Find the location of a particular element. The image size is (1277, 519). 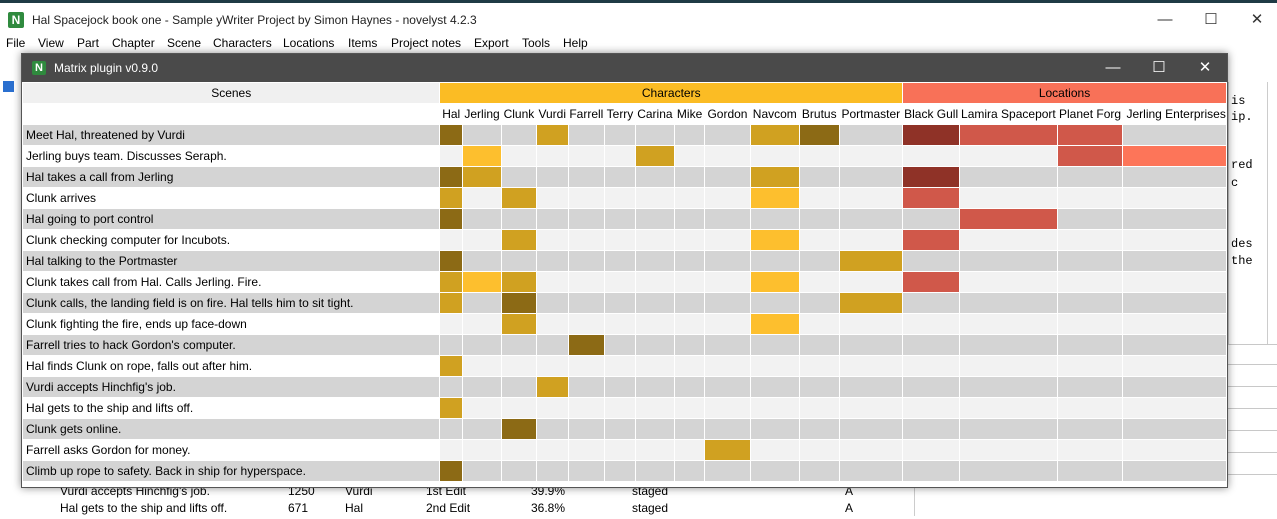

menu-project-notes: Project notes is located at coordinates (426, 43).